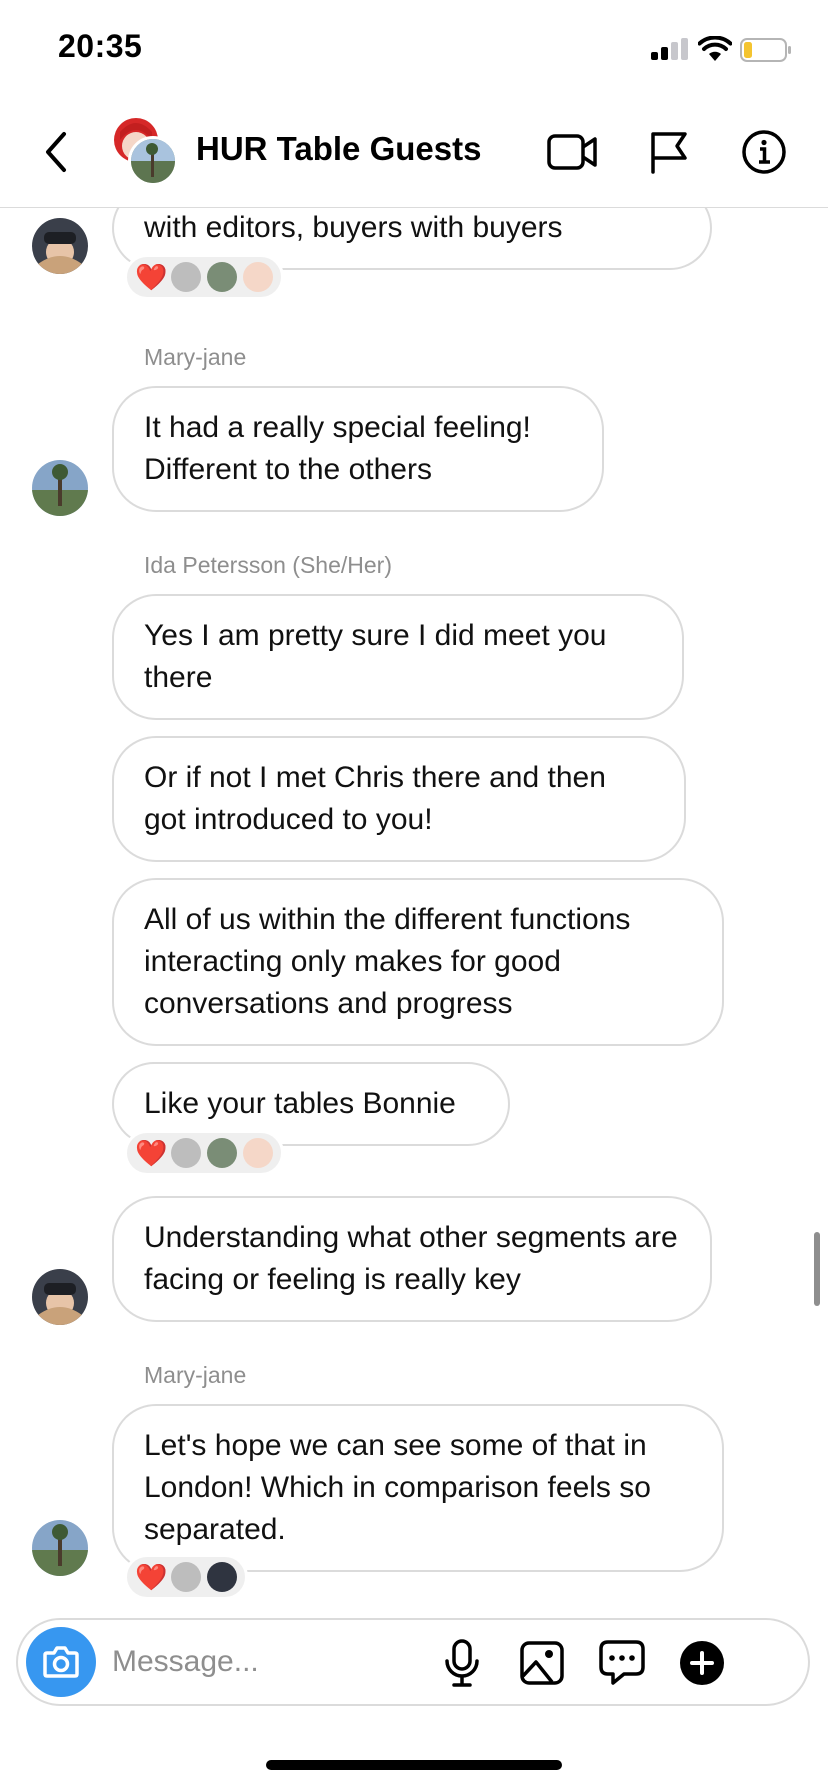 The width and height of the screenshot is (828, 1792). What do you see at coordinates (268, 565) in the screenshot?
I see `sender-name: Ida Petersson (She/Her)` at bounding box center [268, 565].